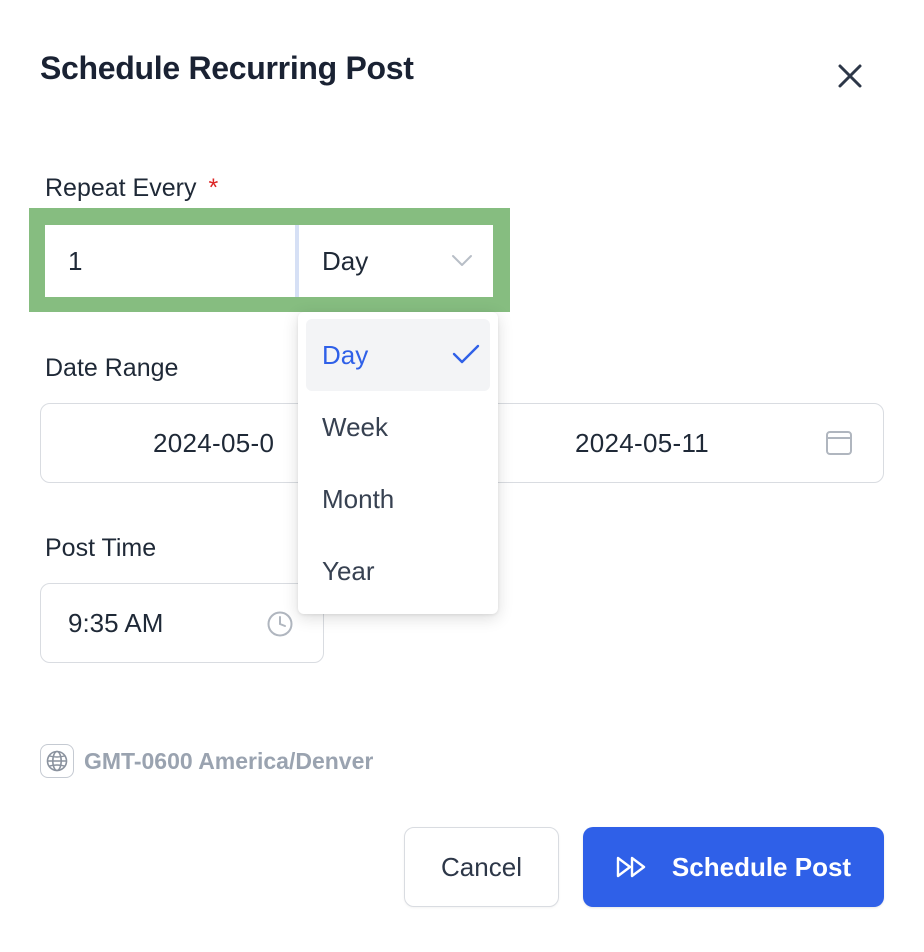 The height and width of the screenshot is (952, 924). What do you see at coordinates (101, 548) in the screenshot?
I see `post-time-label: Post Time` at bounding box center [101, 548].